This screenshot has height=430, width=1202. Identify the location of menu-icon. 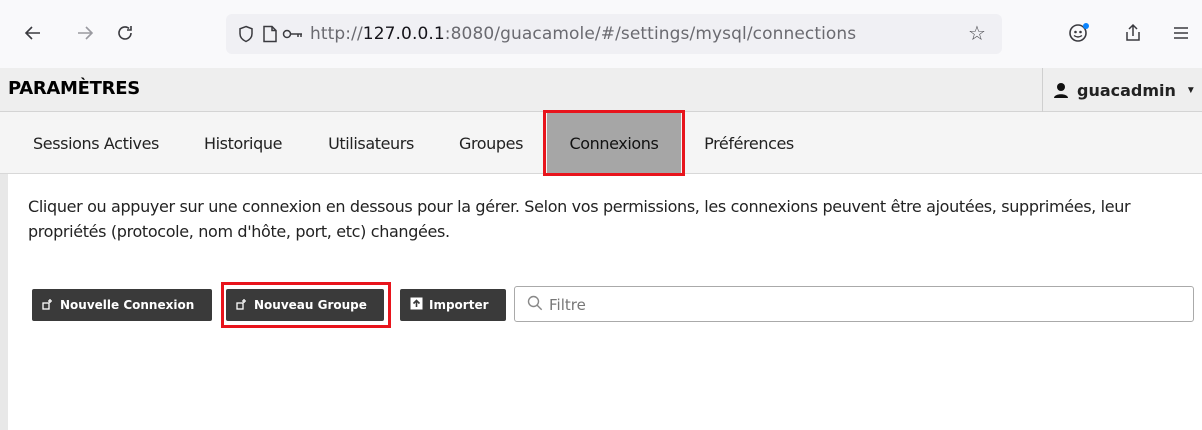
(1181, 33).